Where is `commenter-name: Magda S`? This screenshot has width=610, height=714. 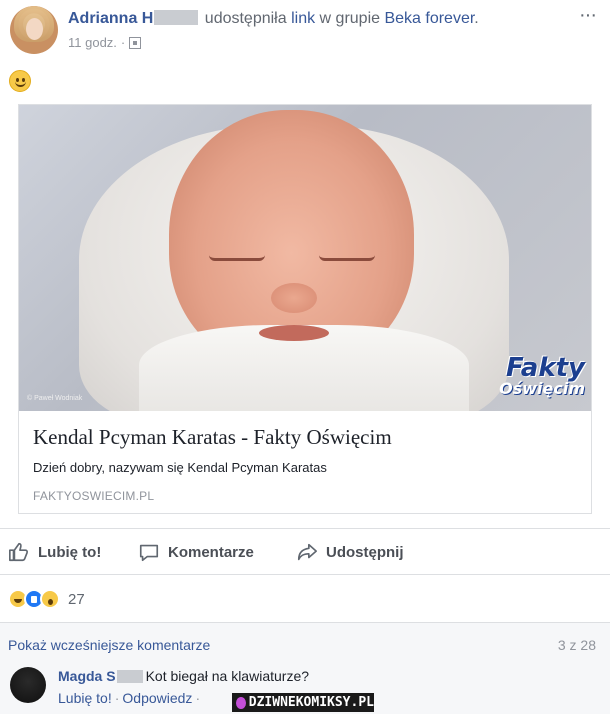
commenter-name: Magda S is located at coordinates (87, 676).